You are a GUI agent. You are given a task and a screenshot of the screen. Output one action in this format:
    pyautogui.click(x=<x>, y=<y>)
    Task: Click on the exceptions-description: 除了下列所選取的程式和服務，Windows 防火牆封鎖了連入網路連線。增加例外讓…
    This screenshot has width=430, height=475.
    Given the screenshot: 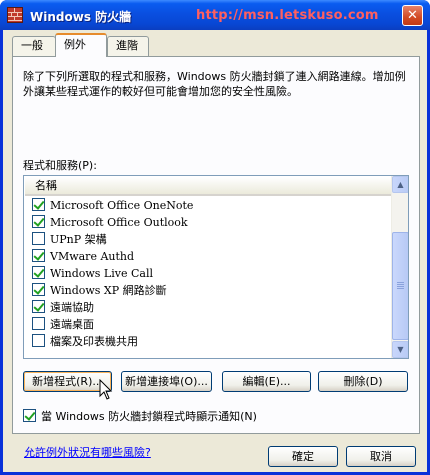 What is the action you would take?
    pyautogui.click(x=214, y=84)
    